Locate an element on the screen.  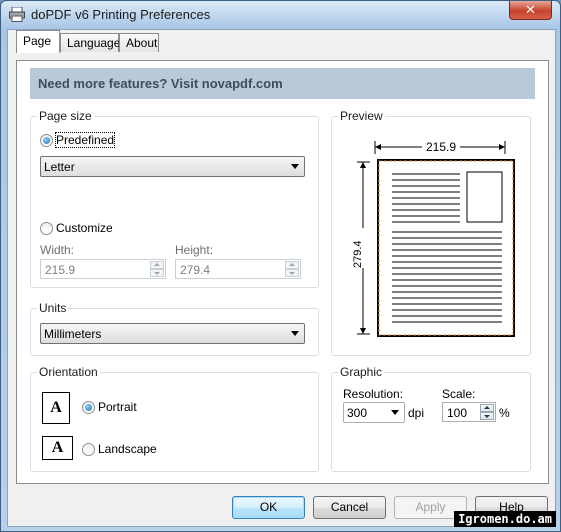
customize-radio is located at coordinates (46, 228).